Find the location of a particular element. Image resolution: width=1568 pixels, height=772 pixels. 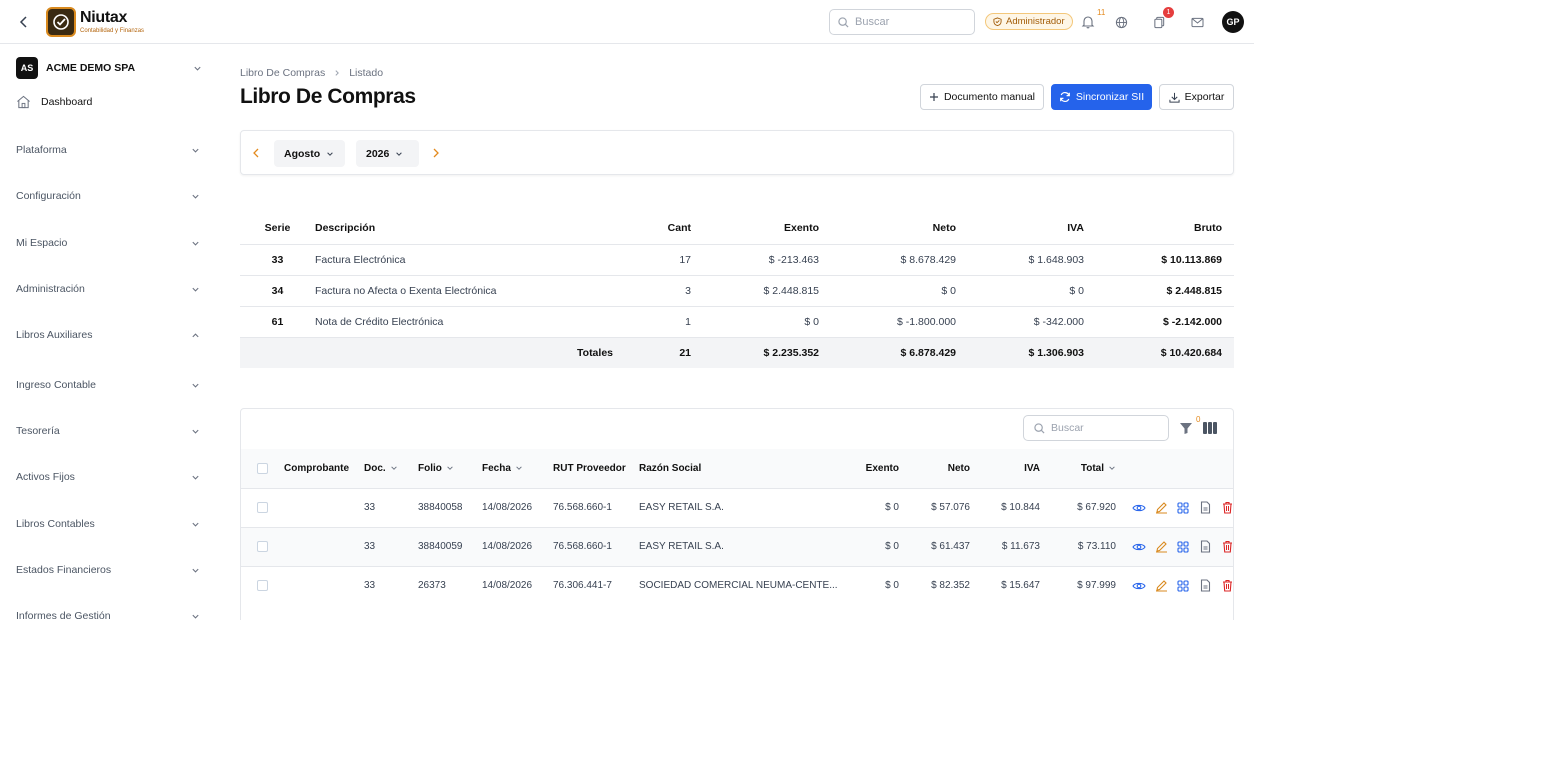

sidebar-item-label: Estados Financieros is located at coordinates (64, 570).